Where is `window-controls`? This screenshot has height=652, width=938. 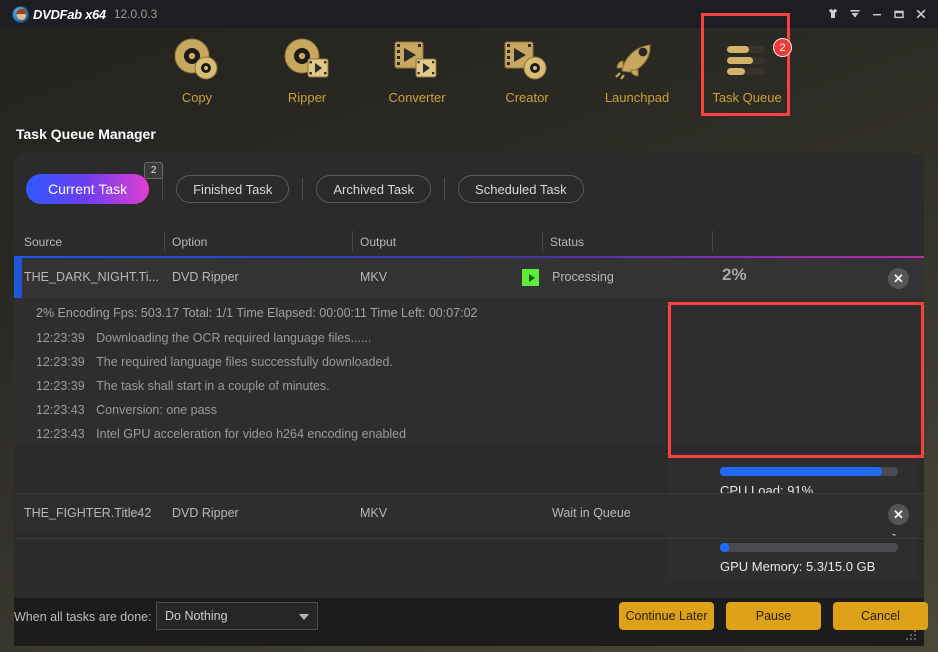
window-controls is located at coordinates (877, 14).